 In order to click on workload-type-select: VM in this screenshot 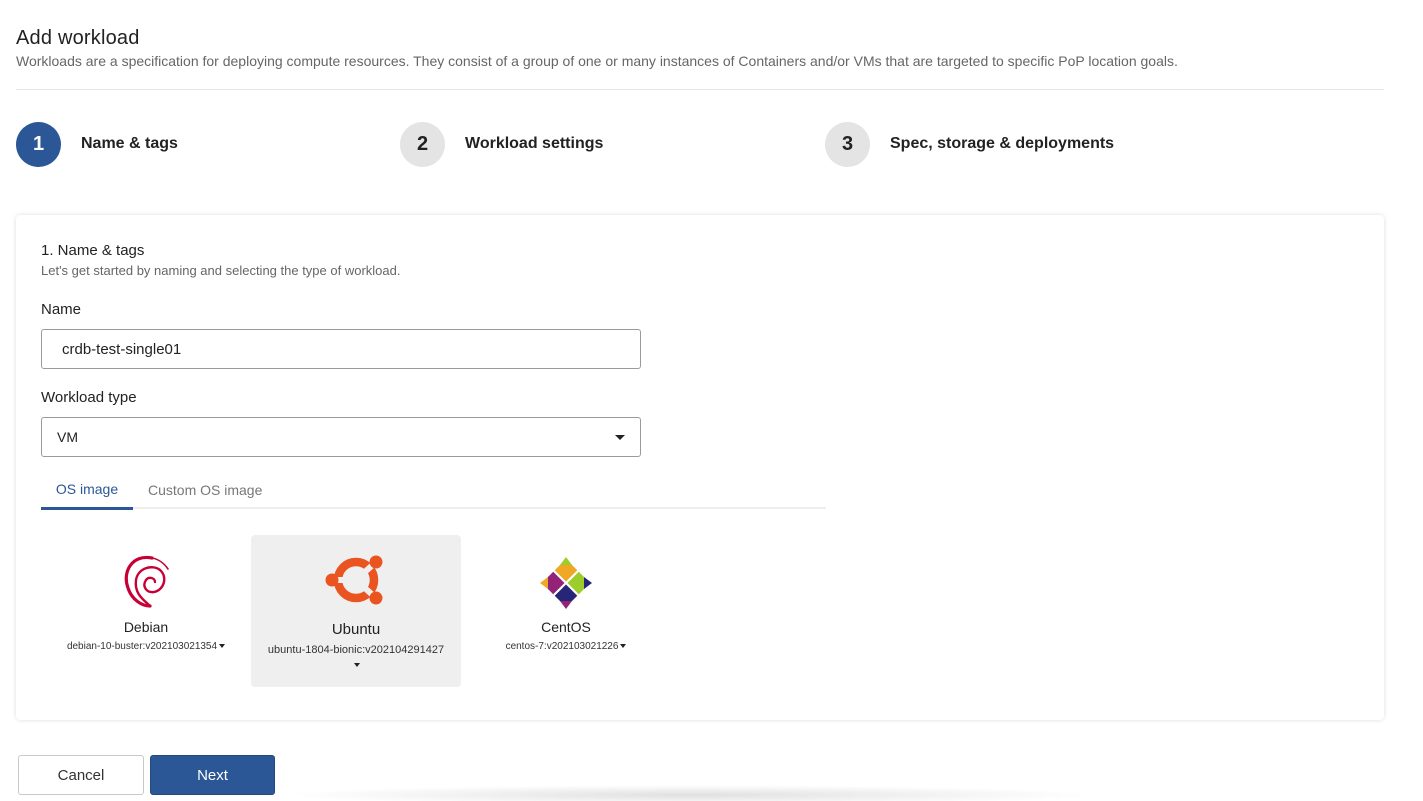, I will do `click(341, 437)`.